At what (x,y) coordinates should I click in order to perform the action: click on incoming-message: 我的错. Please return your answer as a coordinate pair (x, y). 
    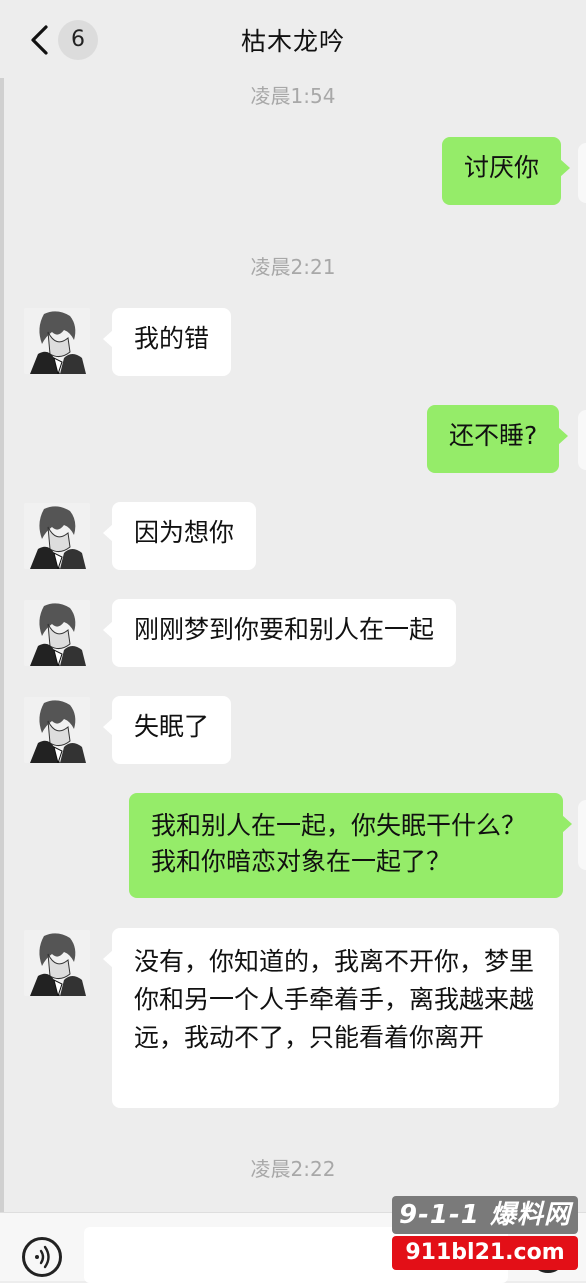
    Looking at the image, I should click on (167, 342).